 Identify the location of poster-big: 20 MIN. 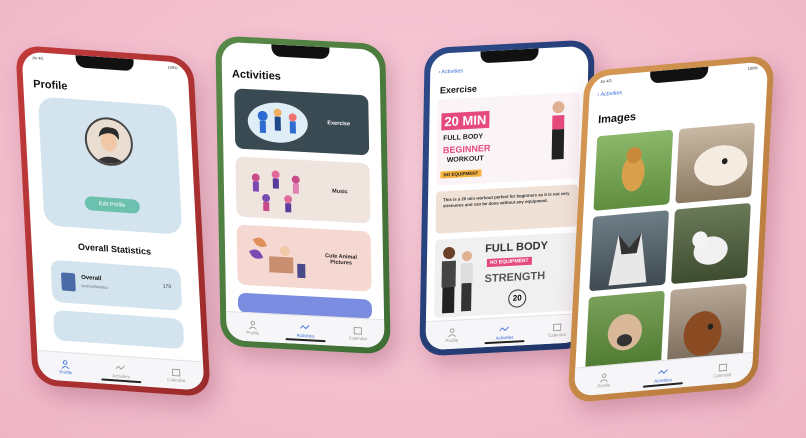
(465, 120).